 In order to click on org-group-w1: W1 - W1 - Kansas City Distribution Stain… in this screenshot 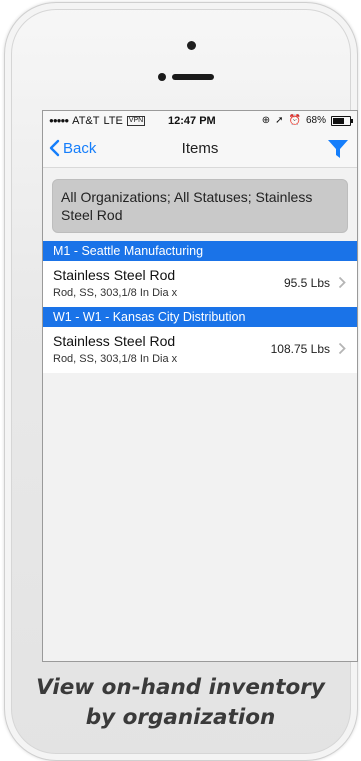, I will do `click(200, 340)`.